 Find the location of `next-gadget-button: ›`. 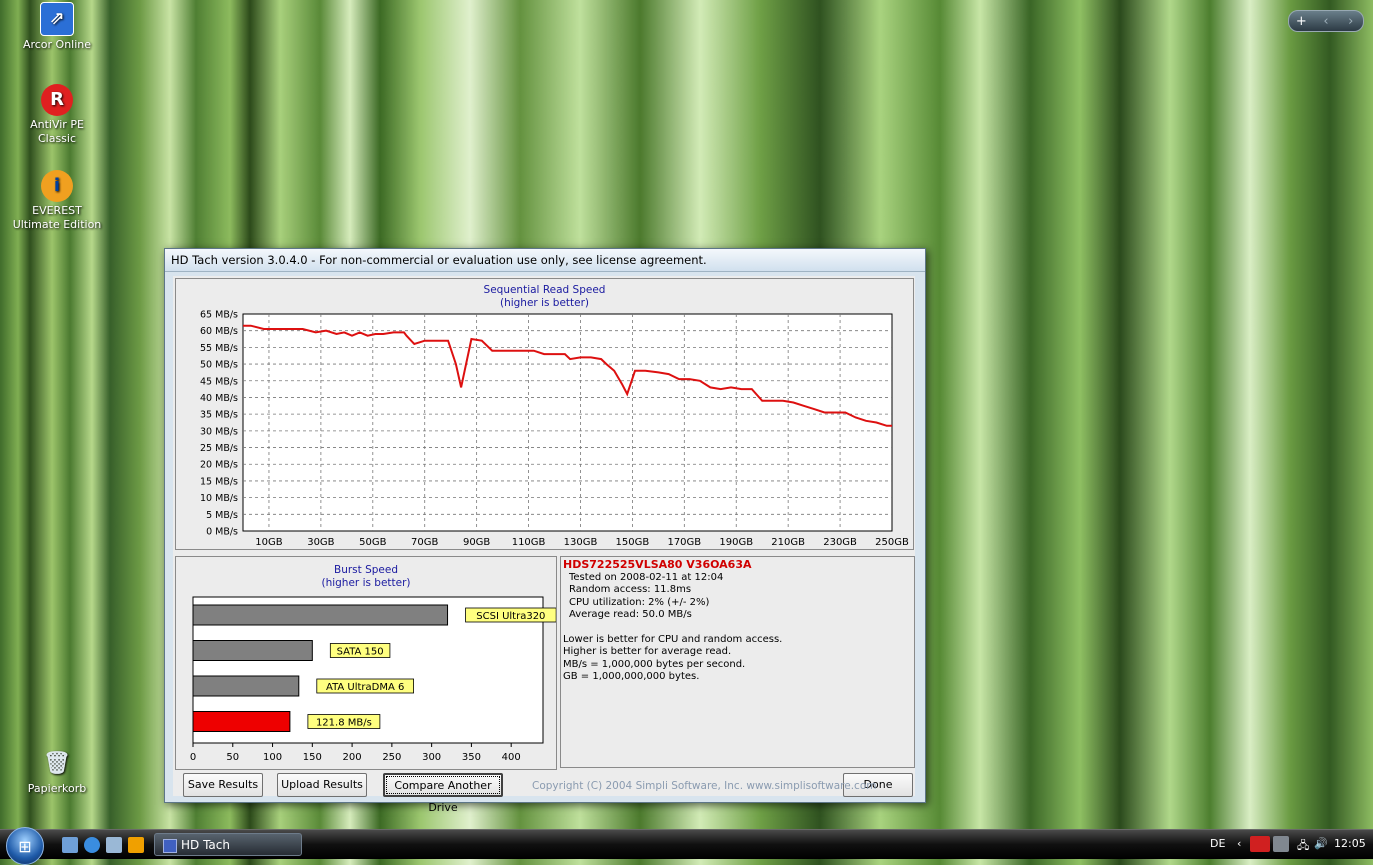

next-gadget-button: › is located at coordinates (1350, 21).